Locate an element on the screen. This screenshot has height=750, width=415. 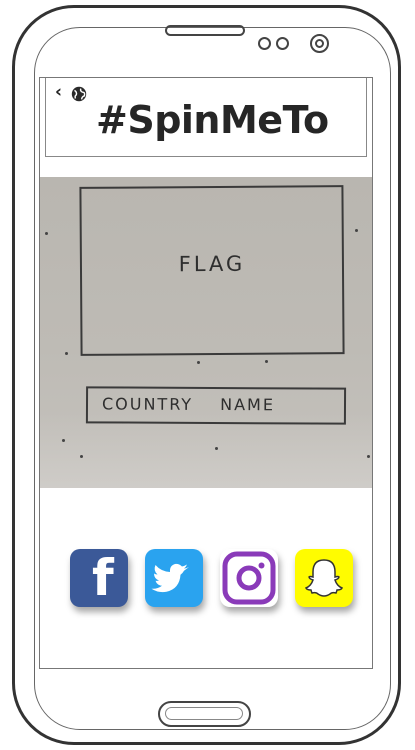
home-button is located at coordinates (204, 714).